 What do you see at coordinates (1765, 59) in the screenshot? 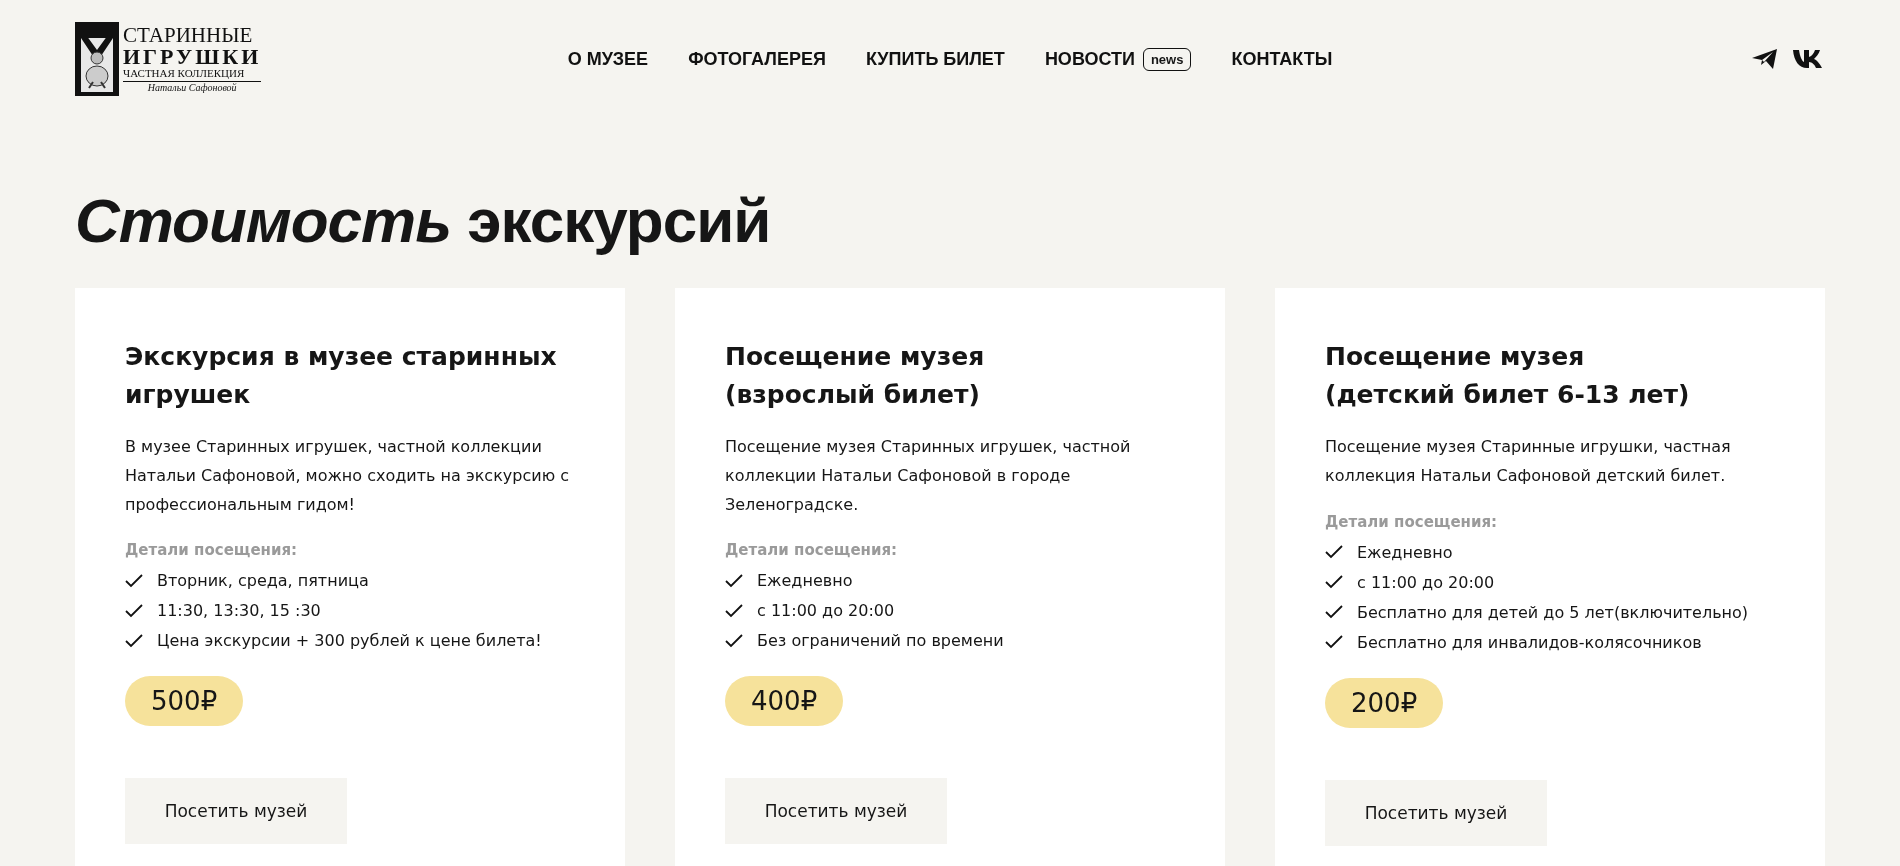
I see `paper-plane-icon` at bounding box center [1765, 59].